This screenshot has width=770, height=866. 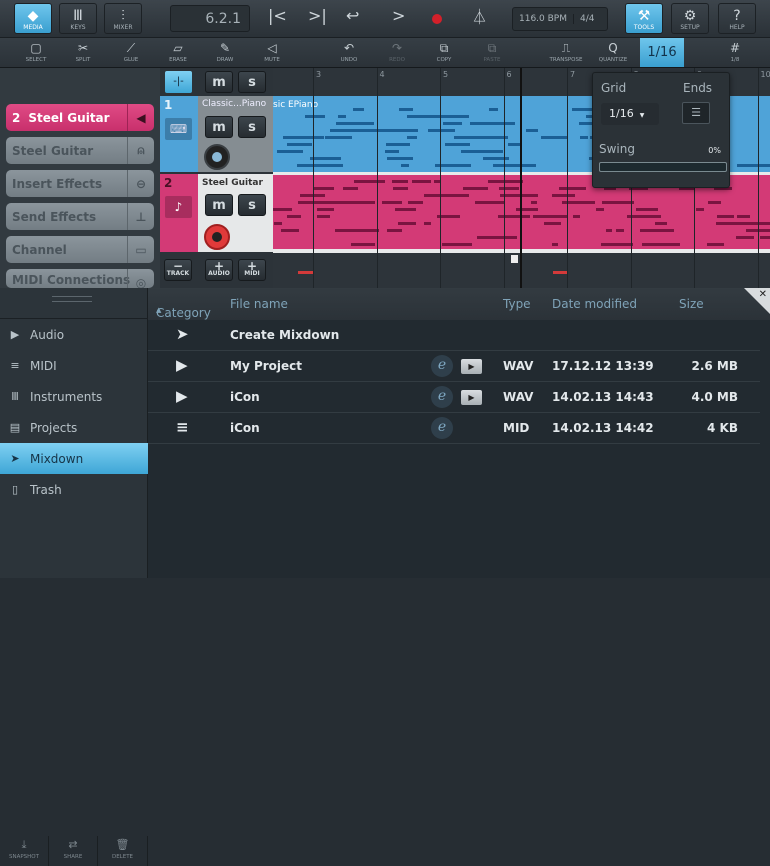 I want to click on inspector-instrument: Steel Guitar⍝, so click(x=80, y=150).